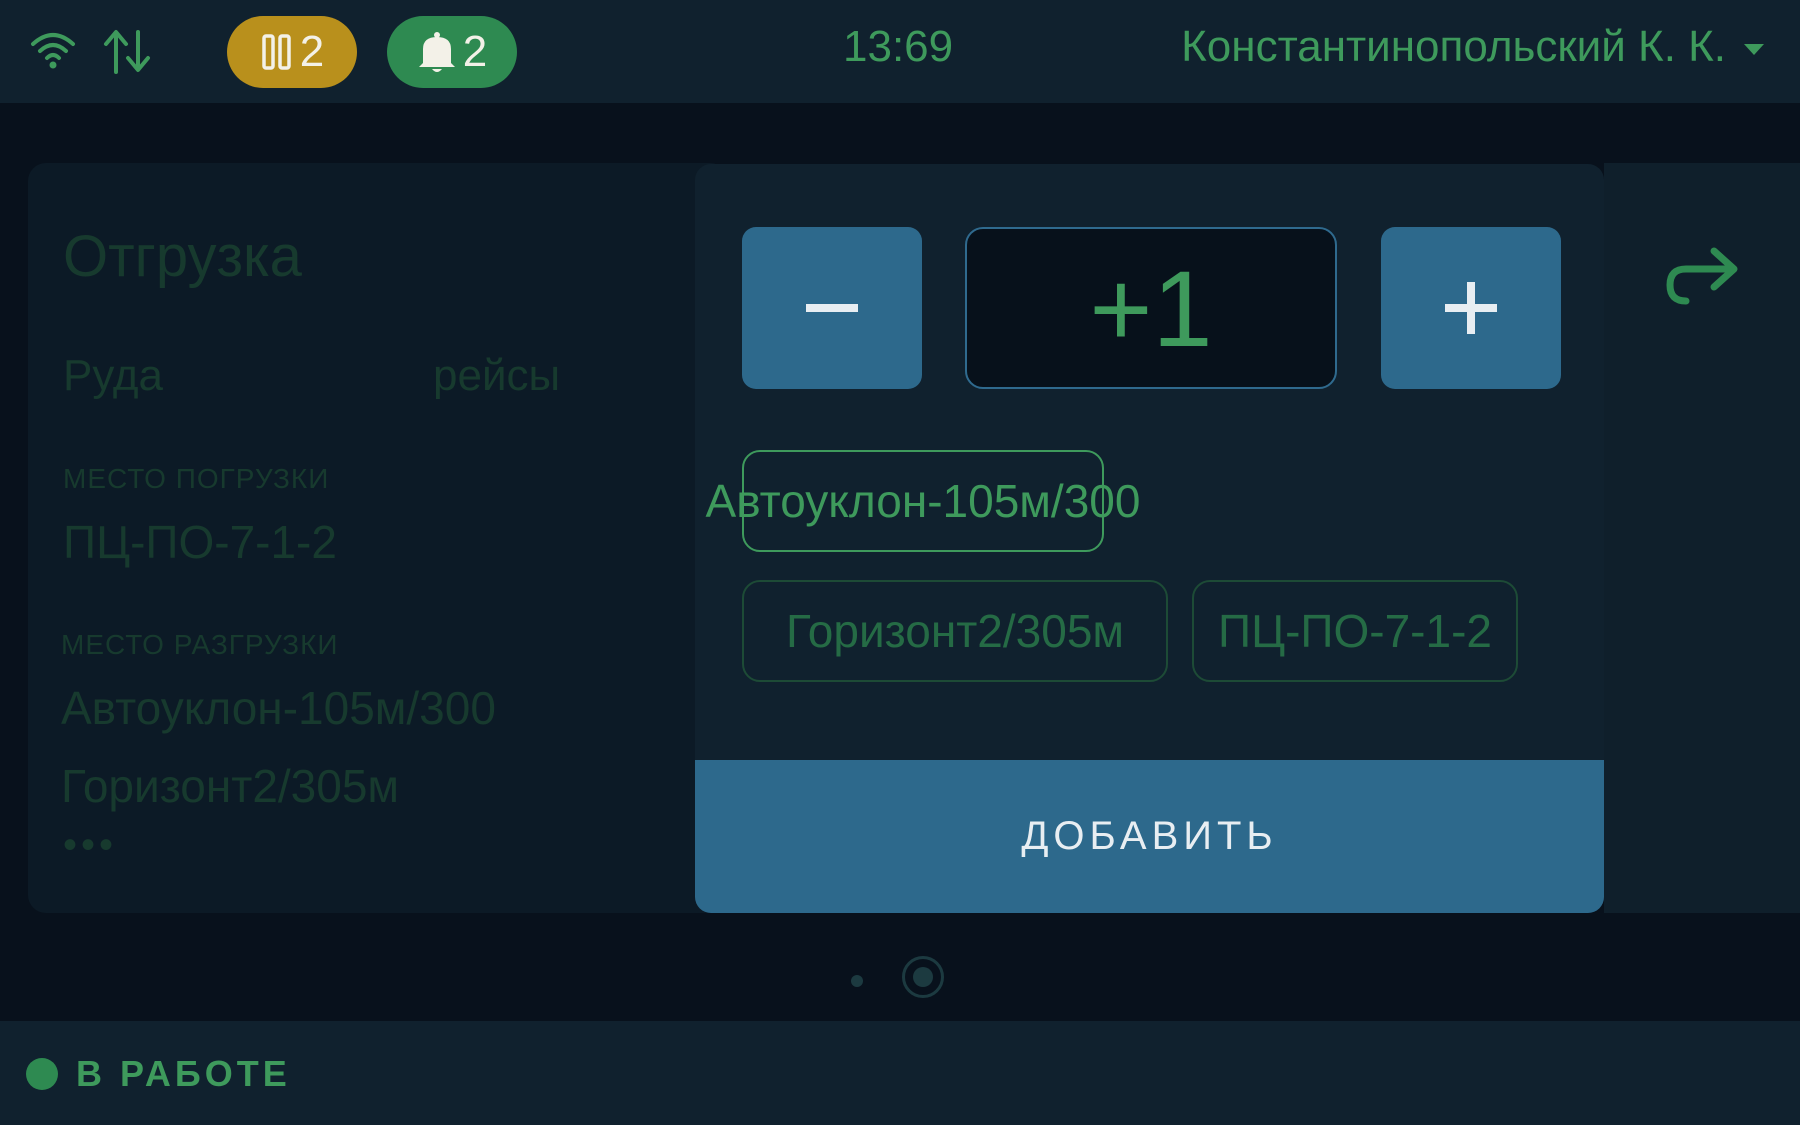  I want to click on page-dot-2-active, so click(923, 977).